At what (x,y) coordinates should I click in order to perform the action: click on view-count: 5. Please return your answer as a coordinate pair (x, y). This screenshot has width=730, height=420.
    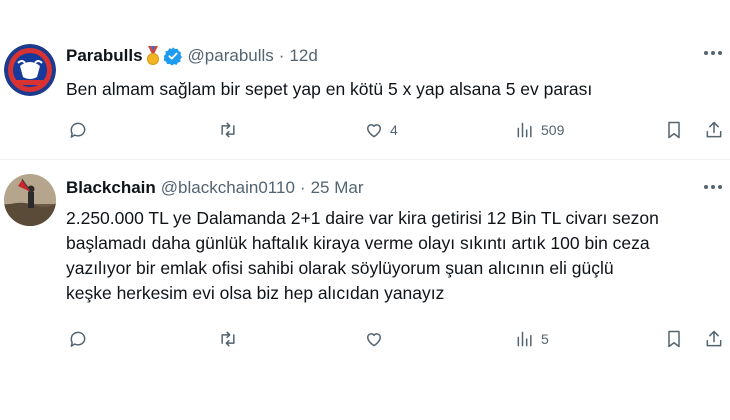
    Looking at the image, I should click on (545, 339).